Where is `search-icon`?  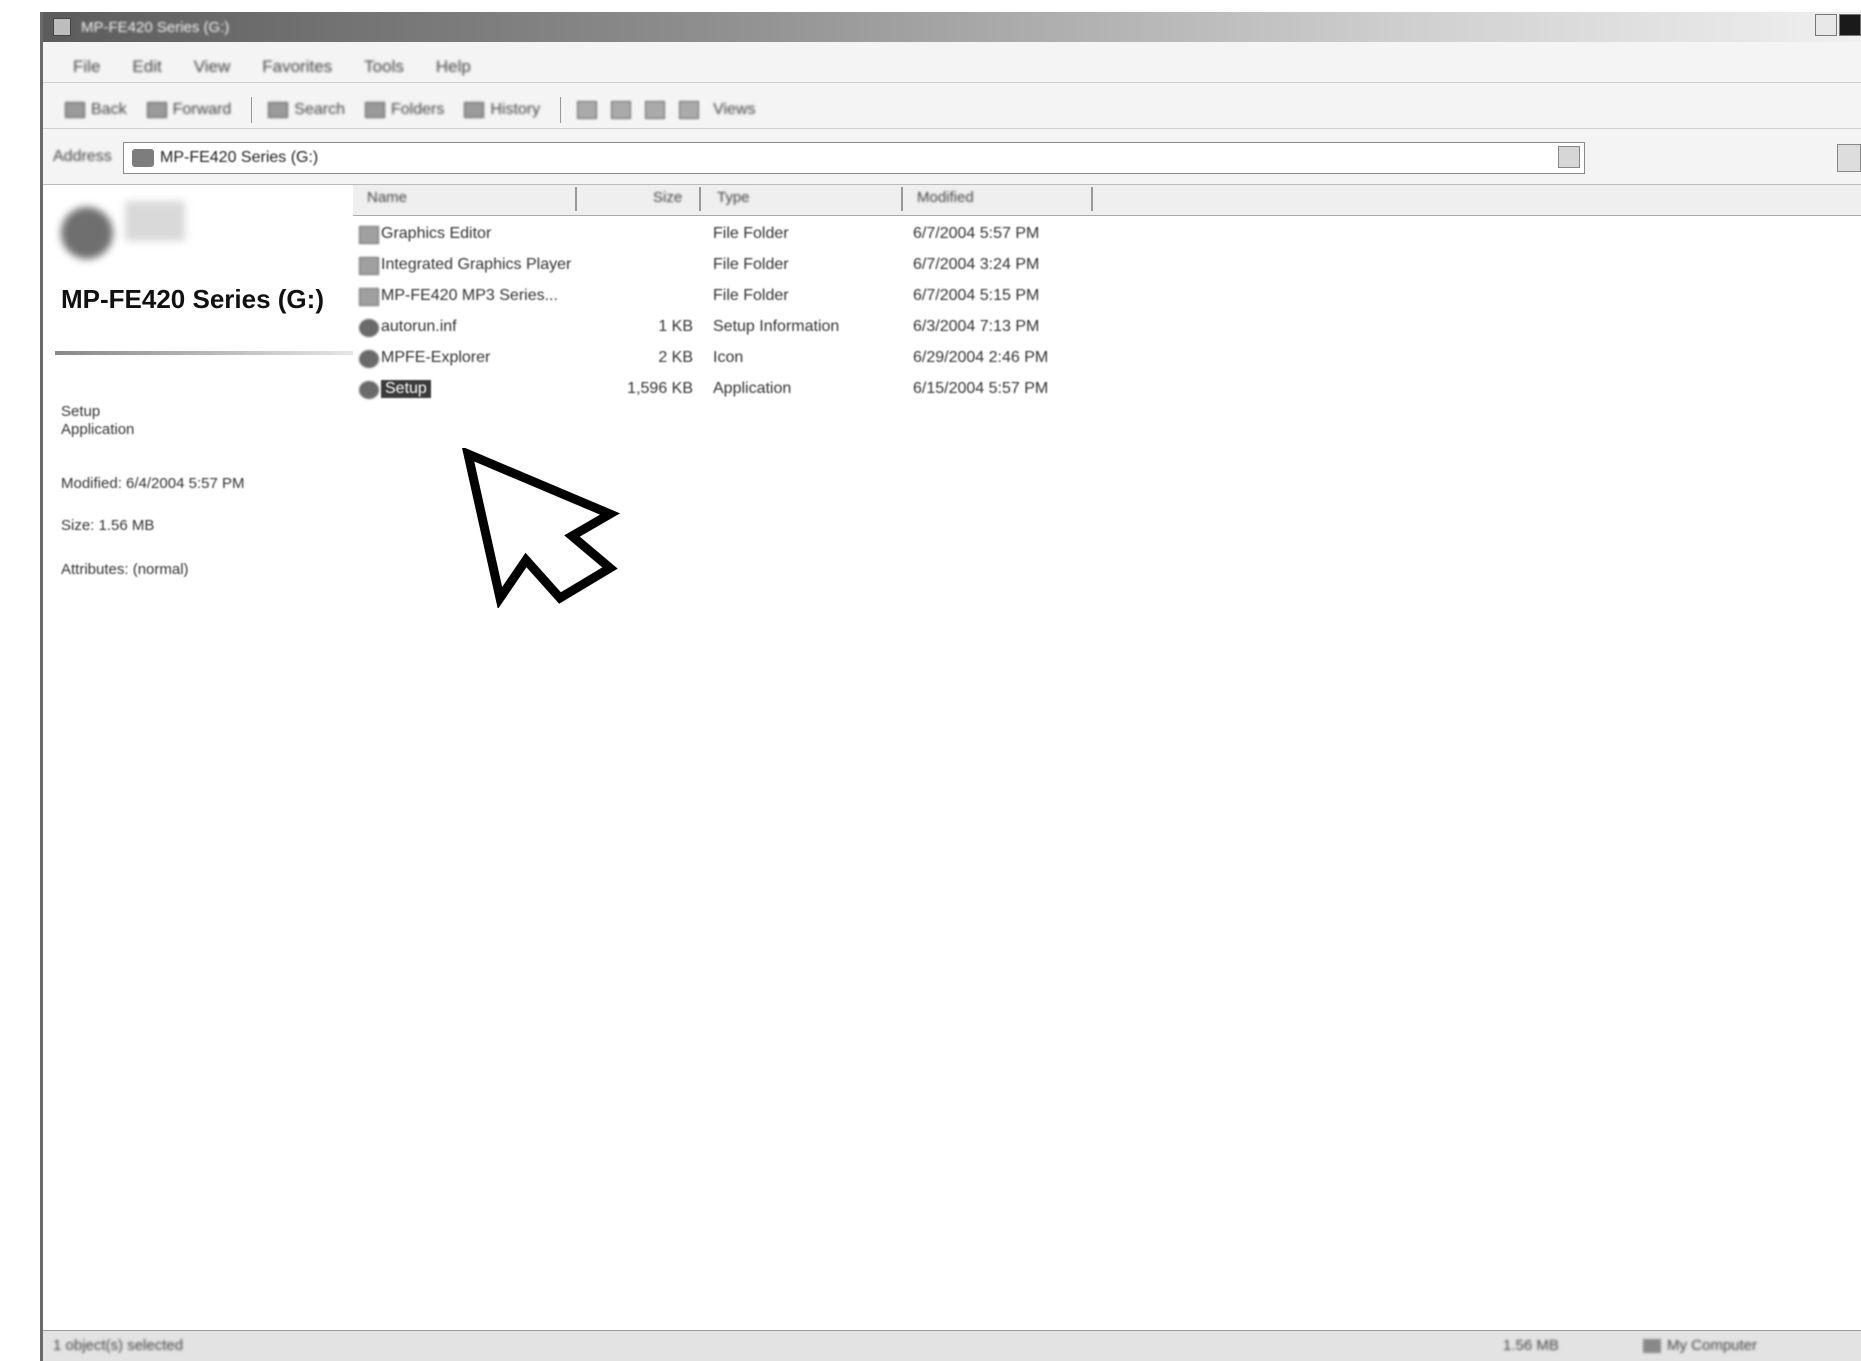
search-icon is located at coordinates (278, 110).